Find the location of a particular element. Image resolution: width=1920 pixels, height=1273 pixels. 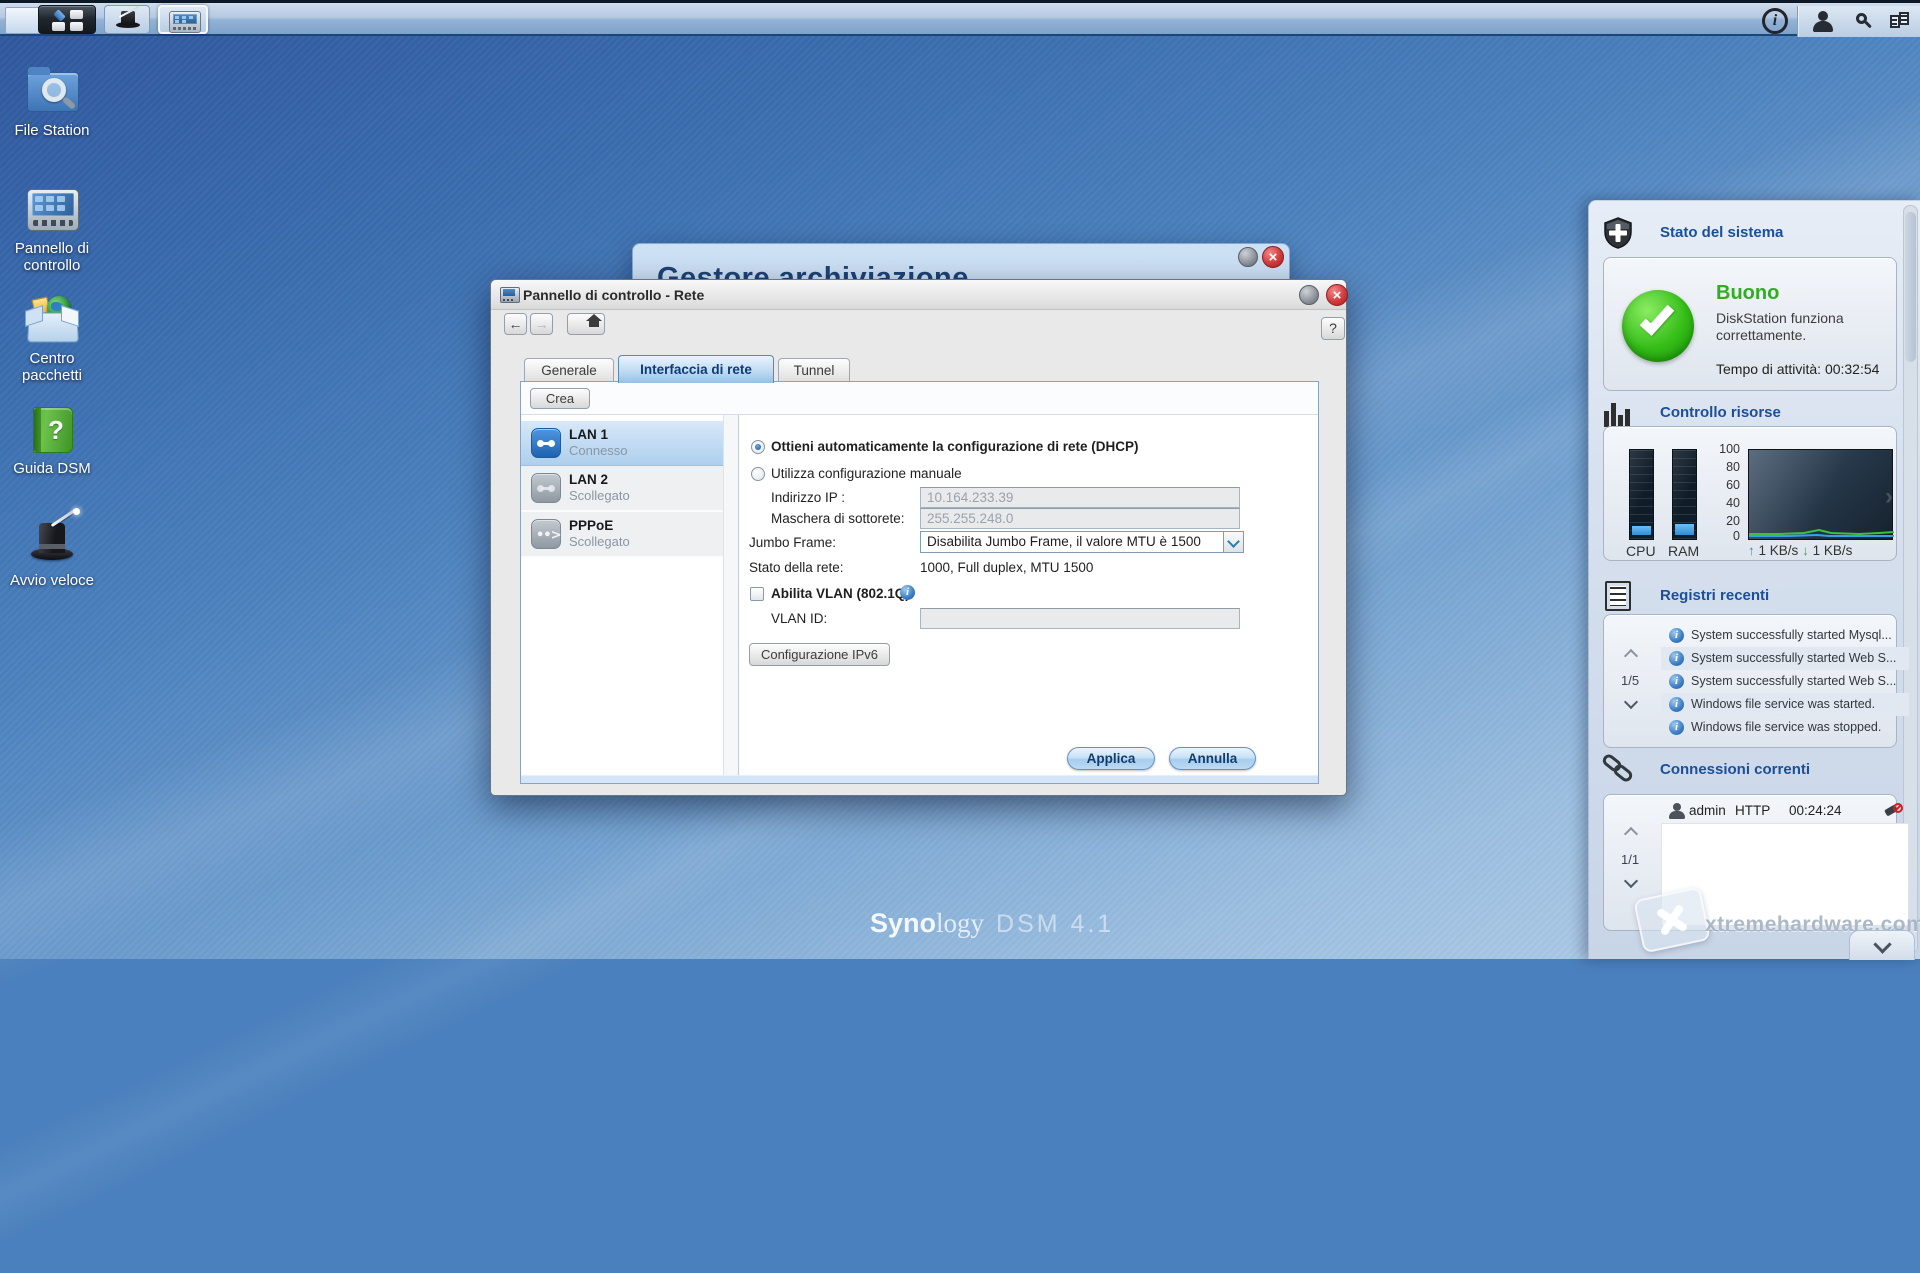

ip-label: Indirizzo IP : is located at coordinates (808, 497).